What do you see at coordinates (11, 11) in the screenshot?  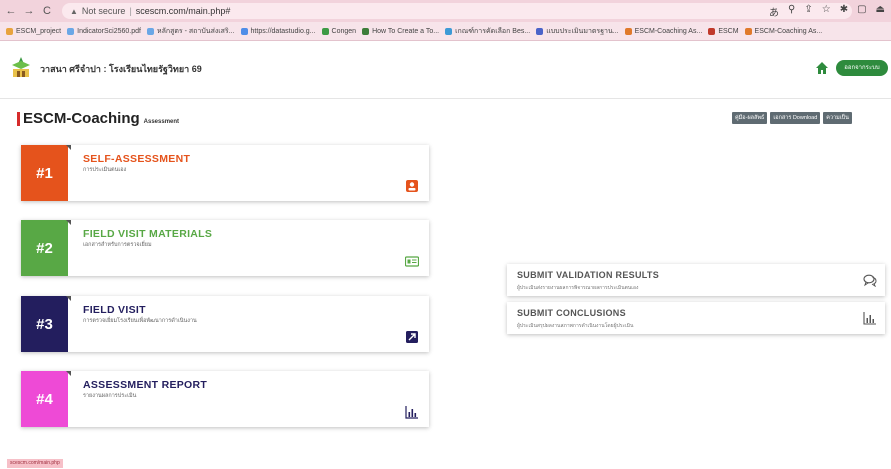 I see `back-icon: ←` at bounding box center [11, 11].